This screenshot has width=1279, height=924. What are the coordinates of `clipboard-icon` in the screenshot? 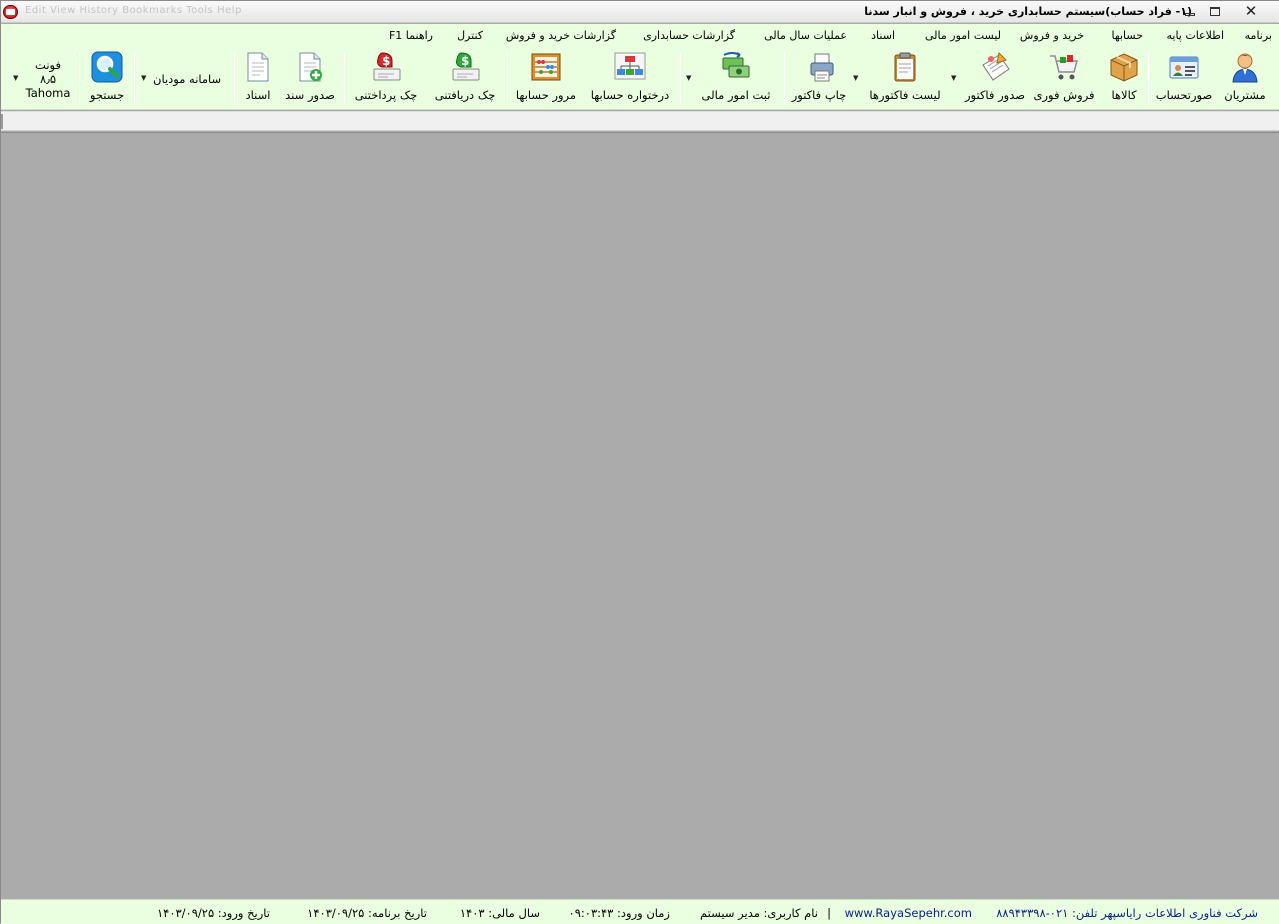 It's located at (905, 67).